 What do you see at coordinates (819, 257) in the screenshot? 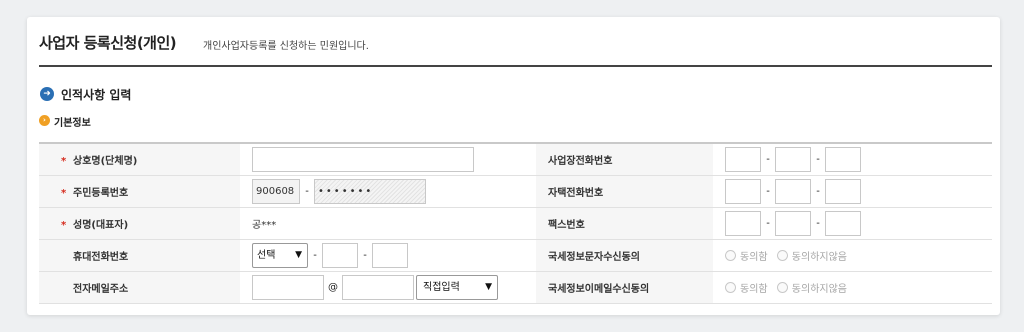
I see `sms-consent-disagree-label: 동의하지않음` at bounding box center [819, 257].